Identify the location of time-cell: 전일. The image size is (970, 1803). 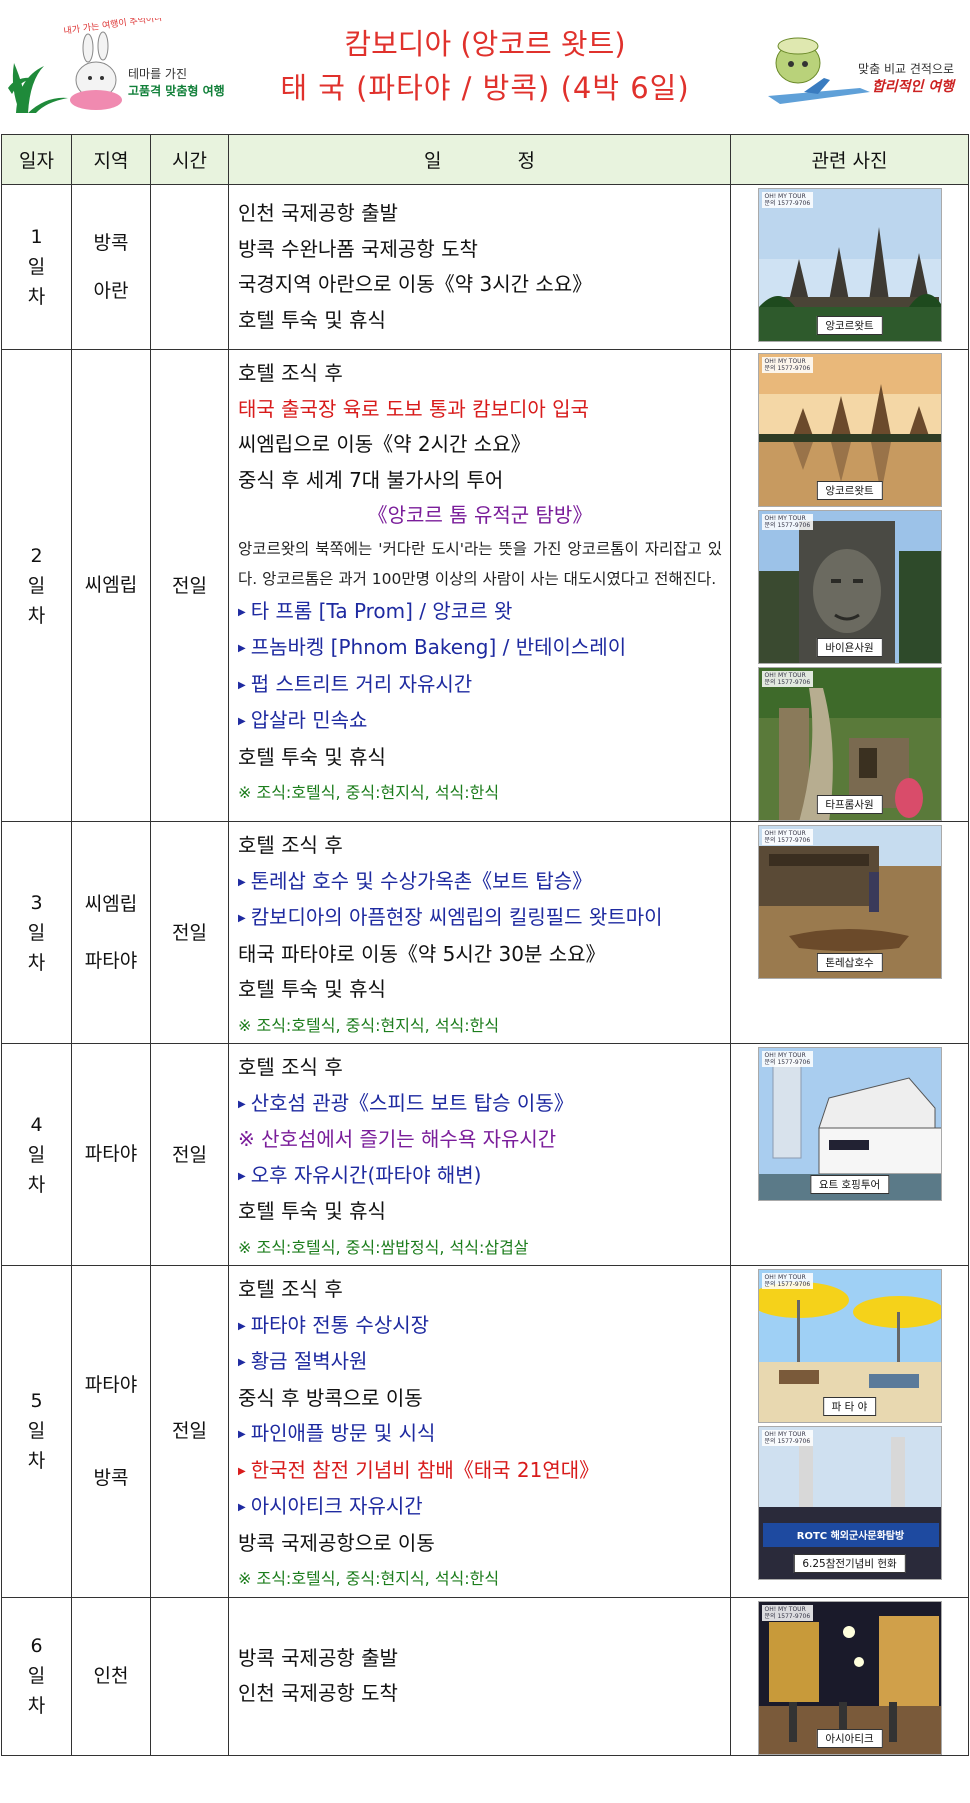
(189, 1431).